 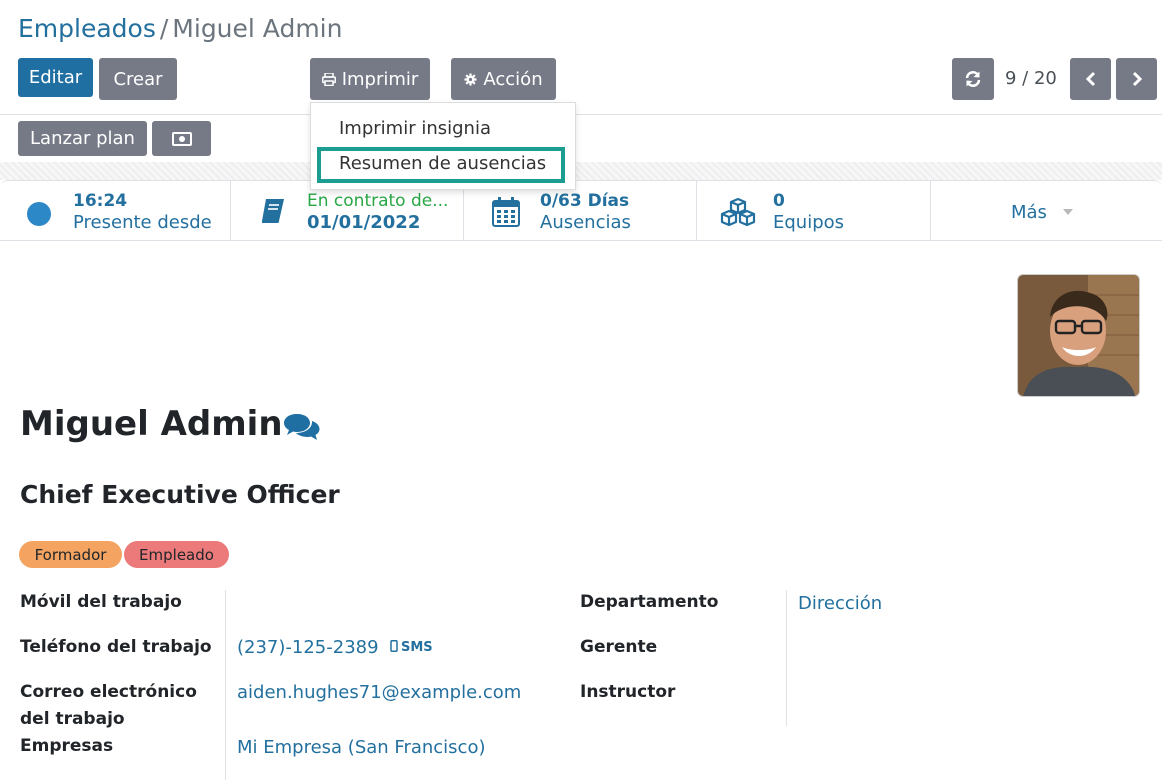 What do you see at coordinates (142, 222) in the screenshot?
I see `presence-label: Presente desde` at bounding box center [142, 222].